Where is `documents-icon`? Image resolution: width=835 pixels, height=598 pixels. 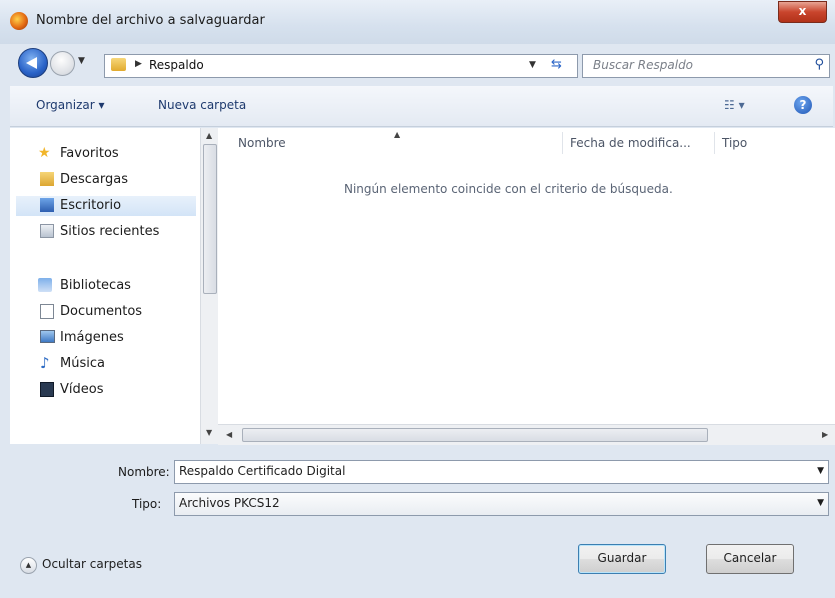
documents-icon is located at coordinates (47, 311).